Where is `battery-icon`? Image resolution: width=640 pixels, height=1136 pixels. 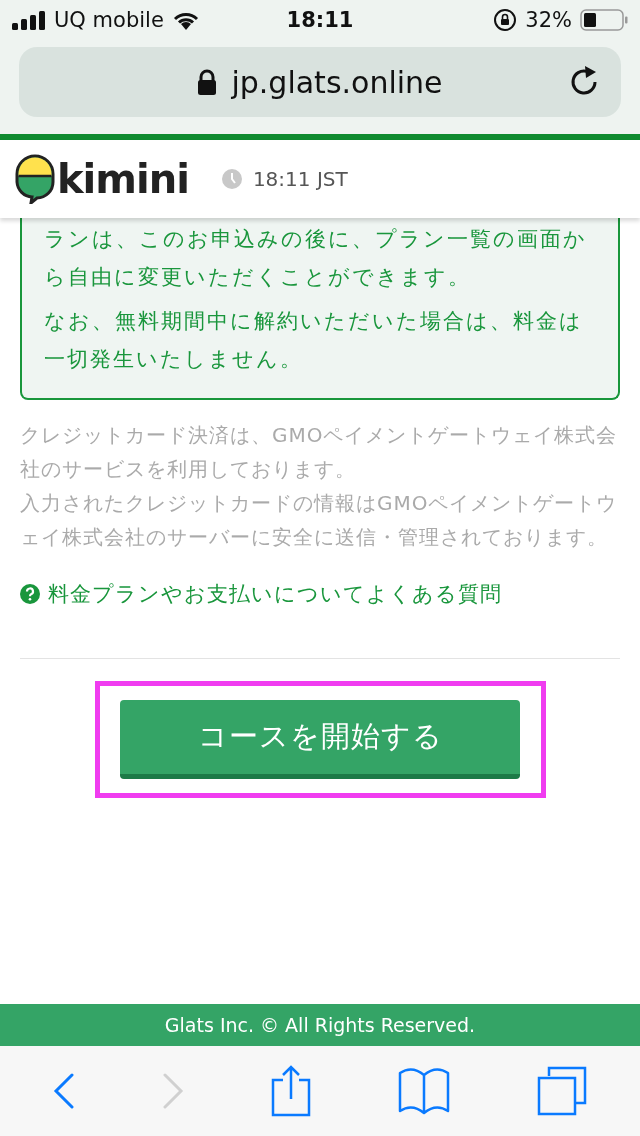
battery-icon is located at coordinates (604, 20).